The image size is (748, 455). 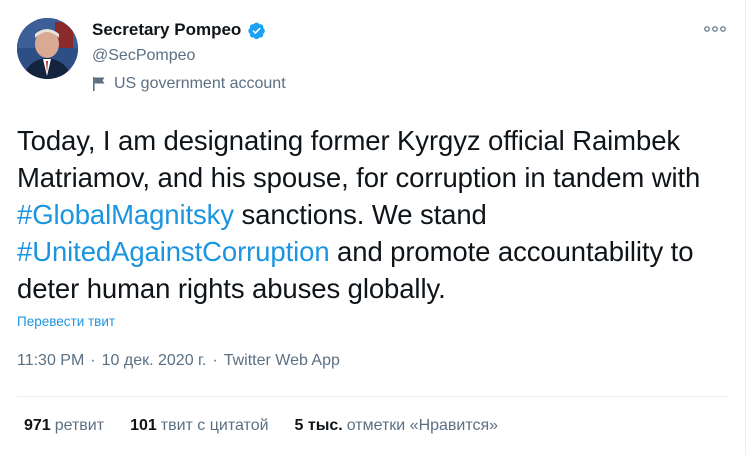 What do you see at coordinates (37, 425) in the screenshot?
I see `retweets-count: 971` at bounding box center [37, 425].